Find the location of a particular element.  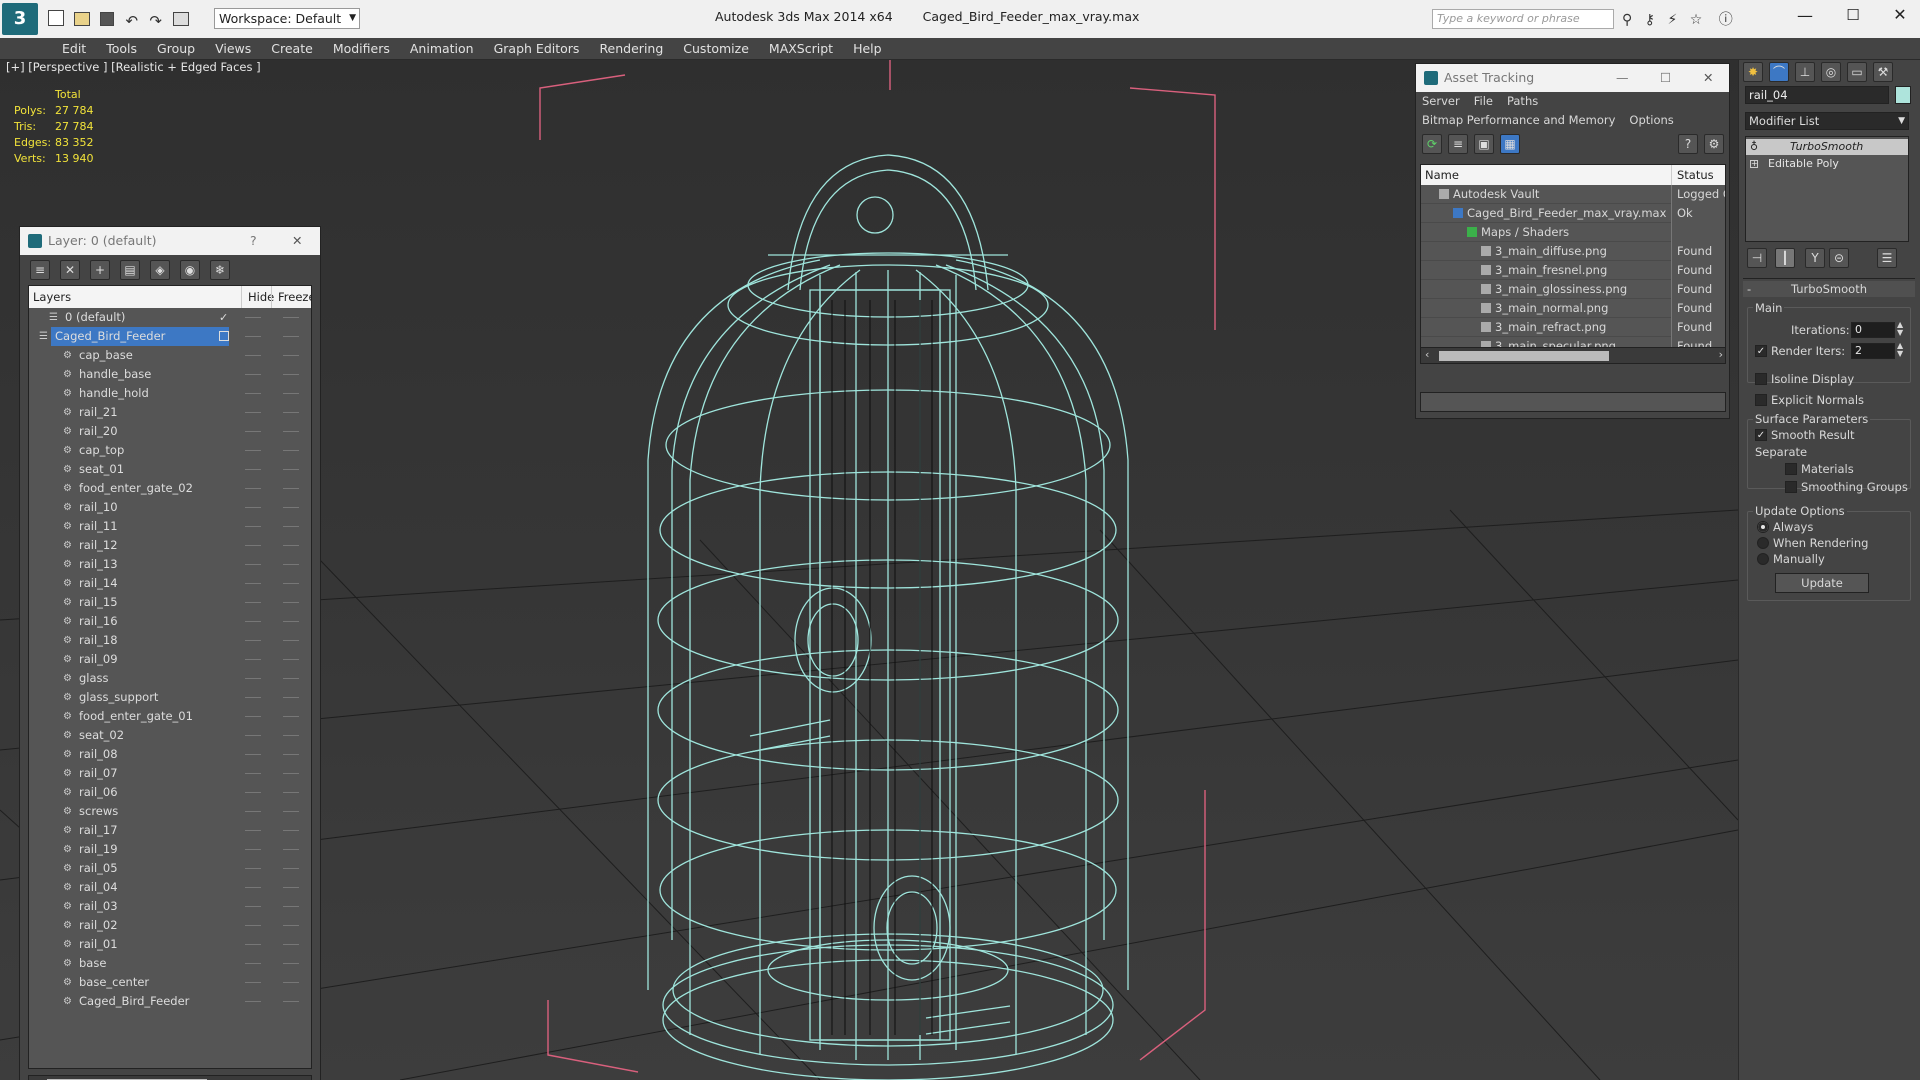

rollout-header: - TurboSmooth is located at coordinates (1829, 289).